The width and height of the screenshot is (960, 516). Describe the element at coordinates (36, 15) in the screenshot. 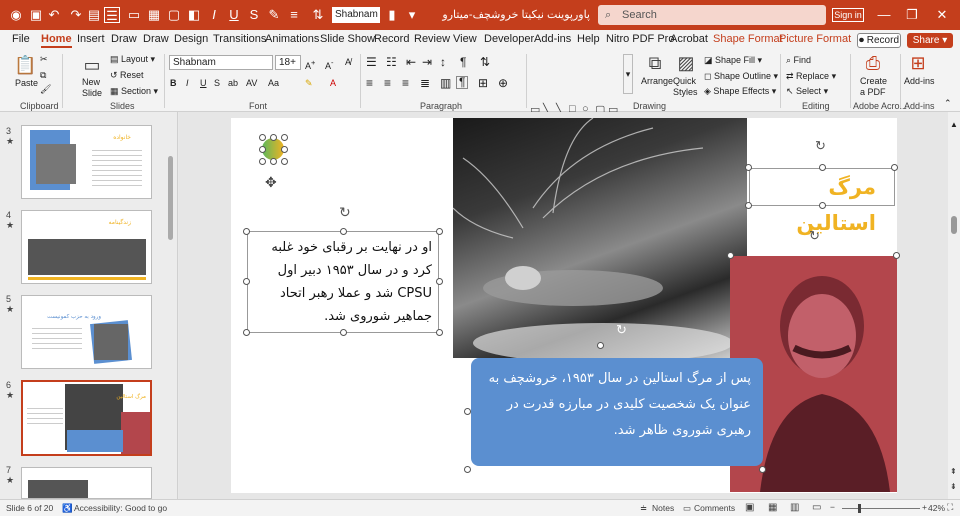

I see `save-icon: ▣` at that location.